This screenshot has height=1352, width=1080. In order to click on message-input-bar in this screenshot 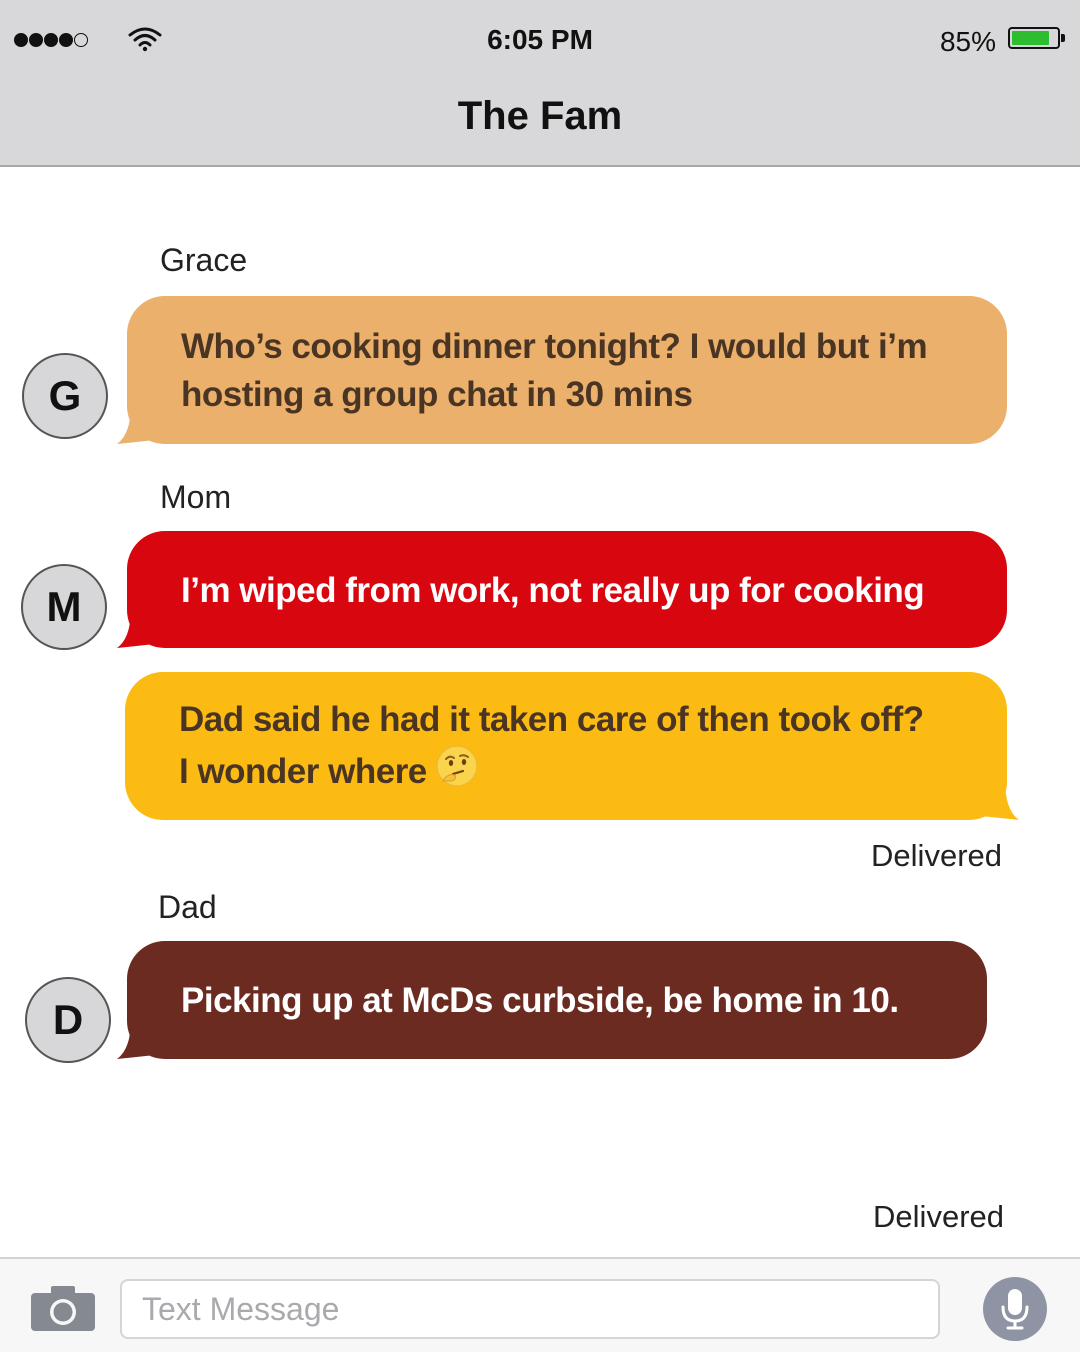, I will do `click(540, 1304)`.